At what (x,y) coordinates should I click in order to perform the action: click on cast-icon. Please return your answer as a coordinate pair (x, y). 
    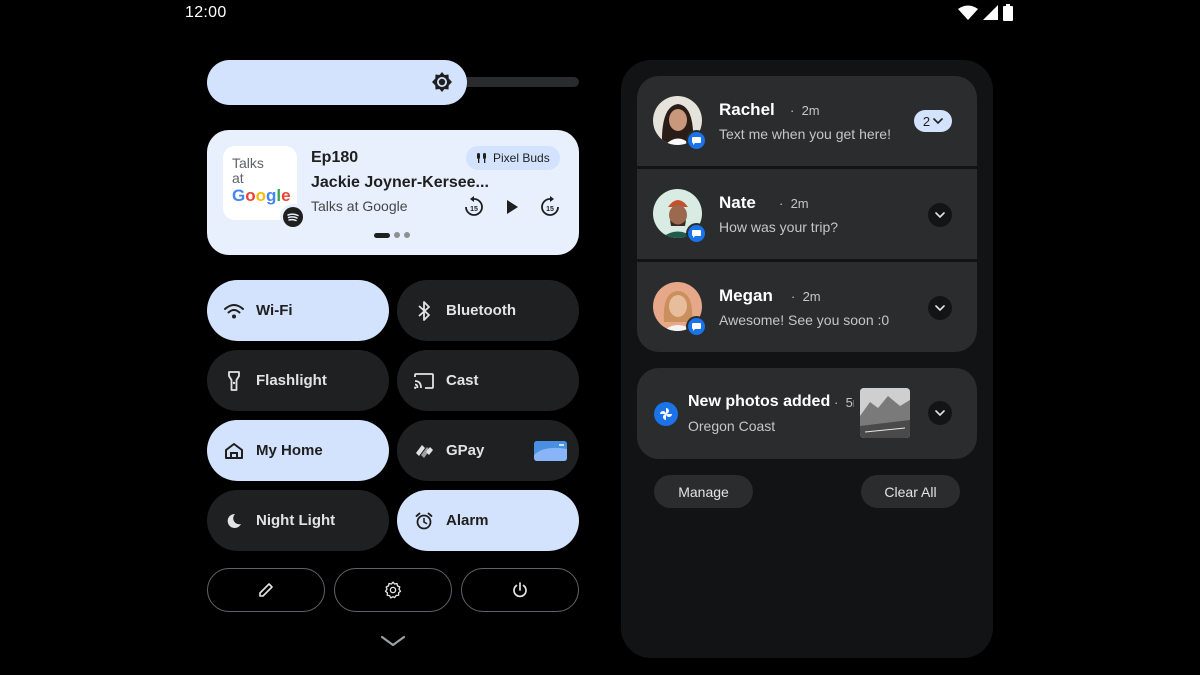
    Looking at the image, I should click on (424, 381).